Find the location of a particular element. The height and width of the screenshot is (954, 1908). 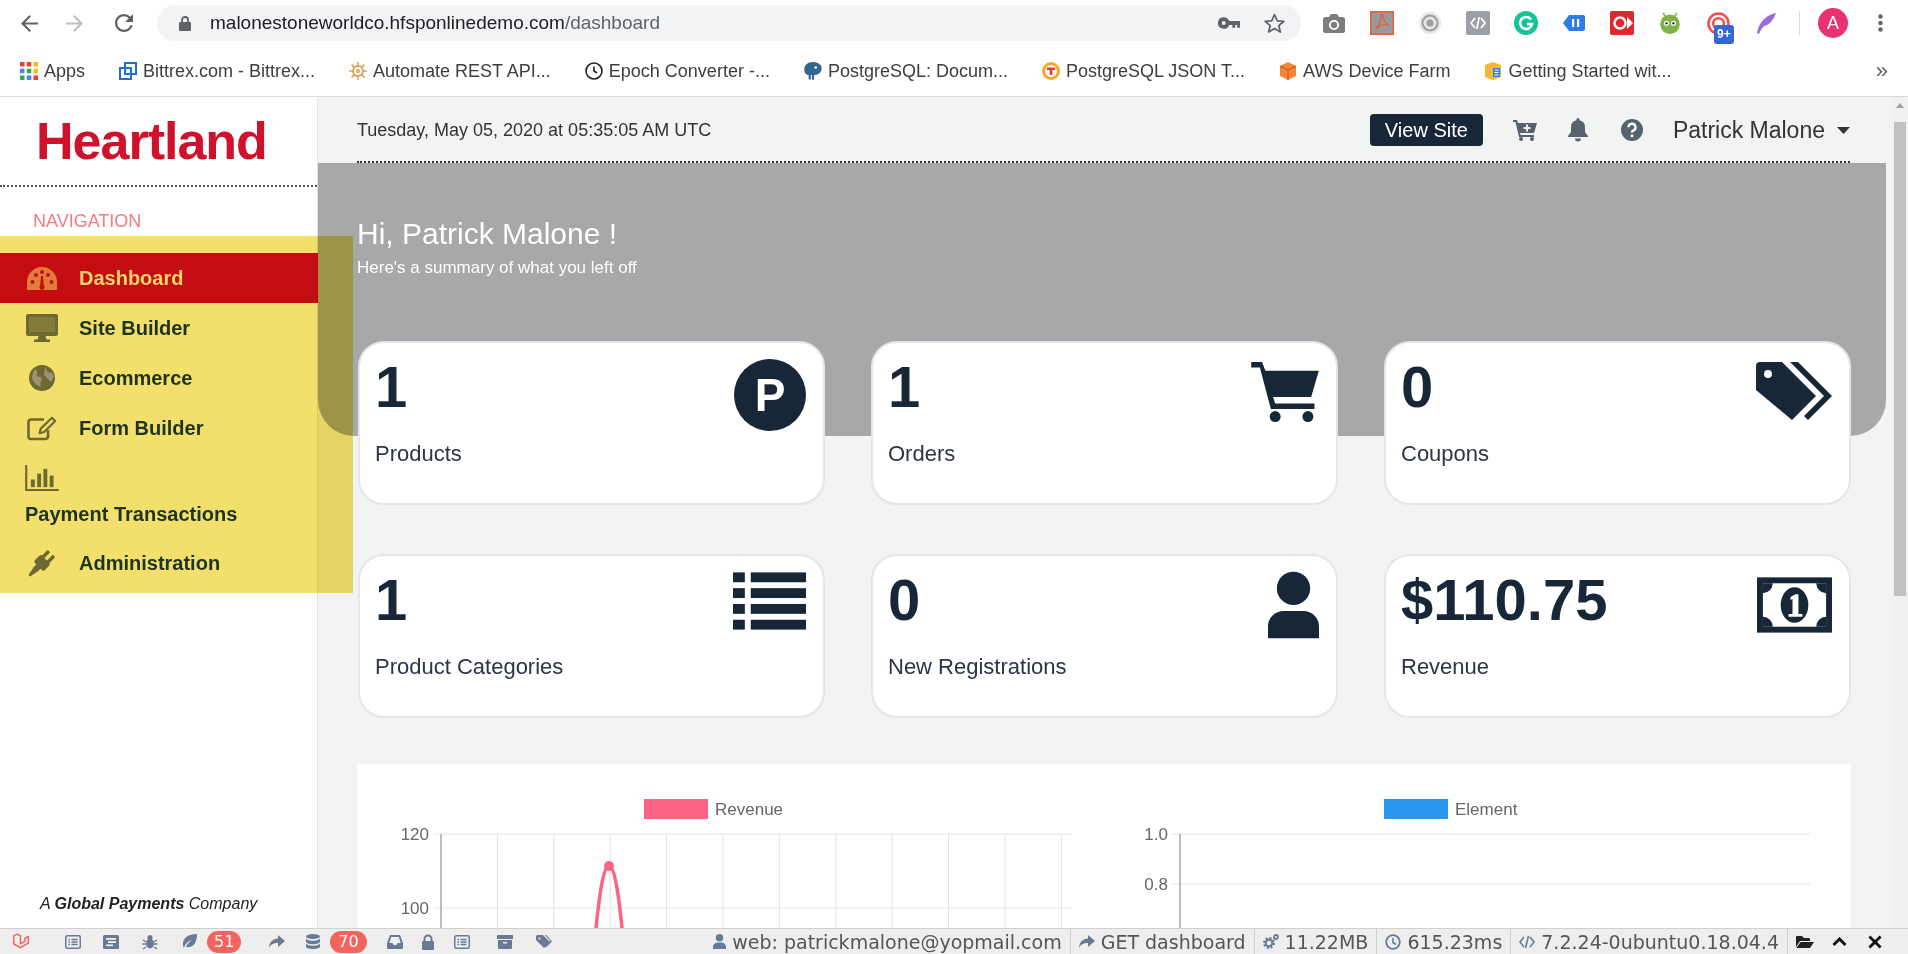

bell-icon is located at coordinates (1577, 130).